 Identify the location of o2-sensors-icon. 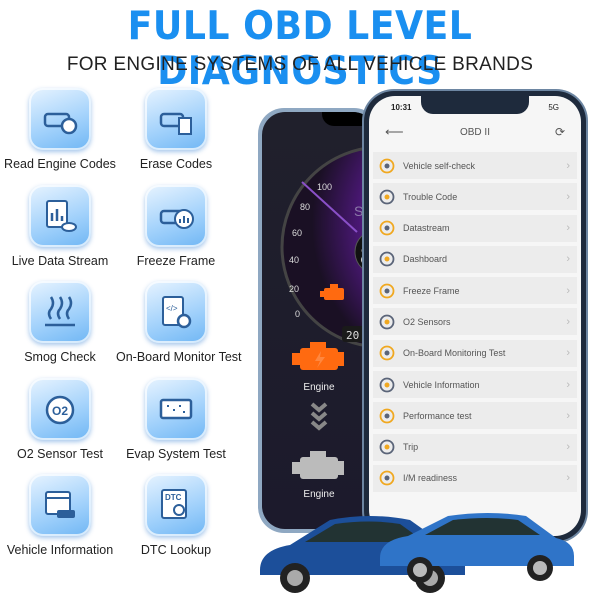
(387, 322).